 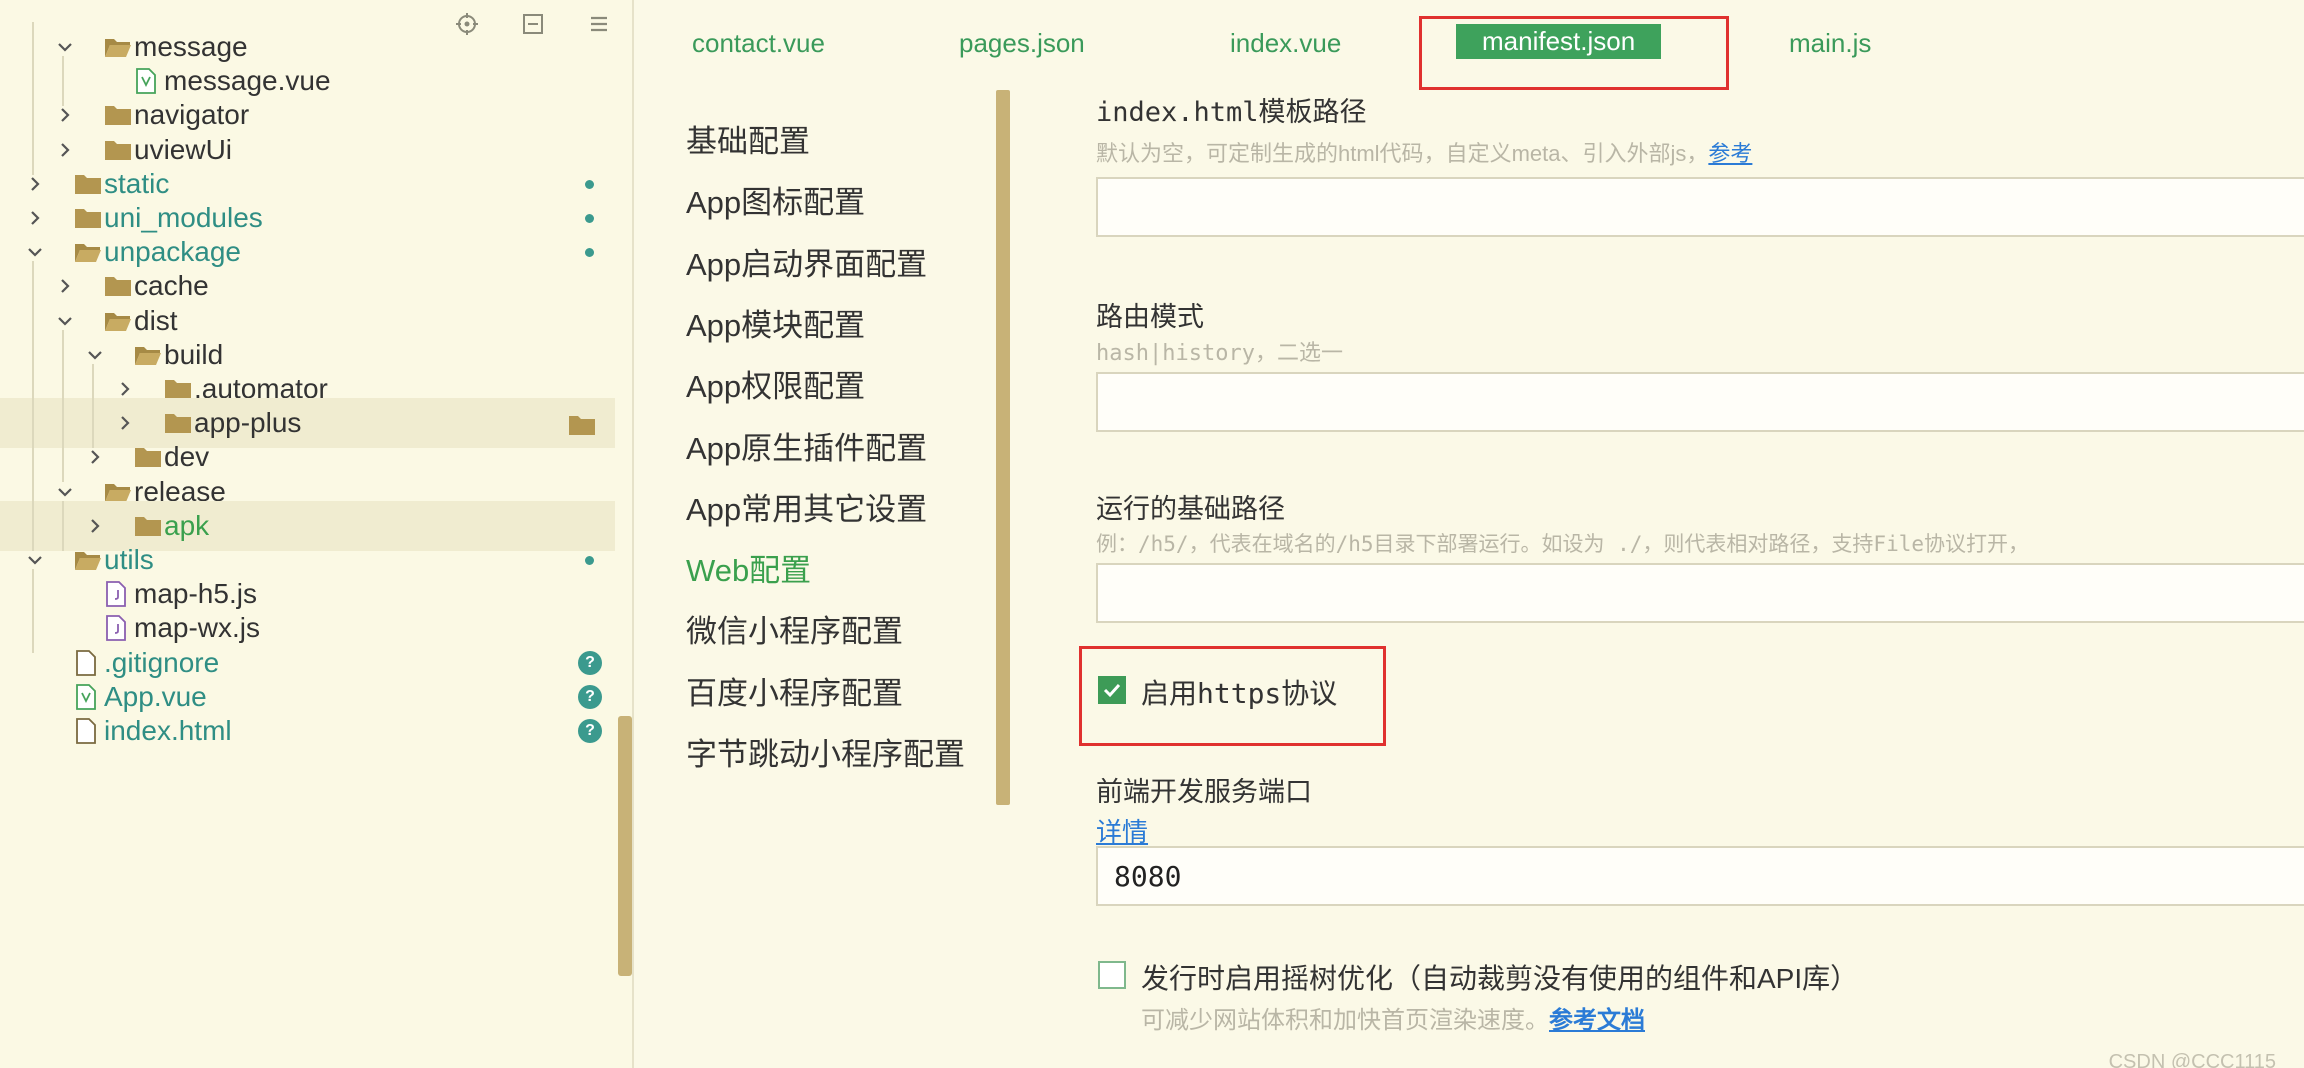 I want to click on template-path-input, so click(x=1700, y=207).